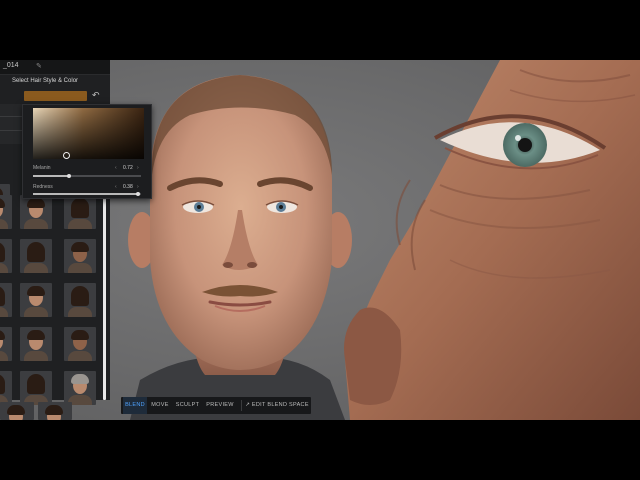 Image resolution: width=640 pixels, height=480 pixels. What do you see at coordinates (220, 405) in the screenshot?
I see `preview-button: PREVIEW` at bounding box center [220, 405].